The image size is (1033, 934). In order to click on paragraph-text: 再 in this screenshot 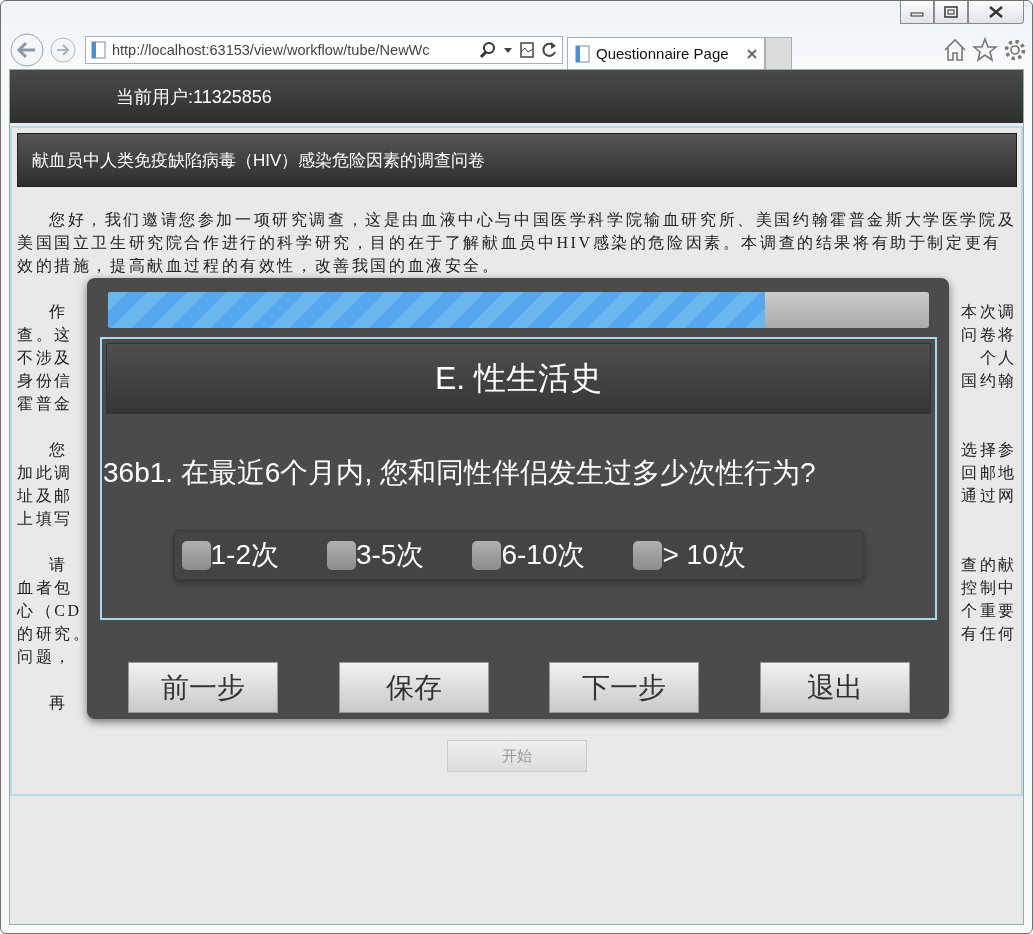, I will do `click(58, 703)`.